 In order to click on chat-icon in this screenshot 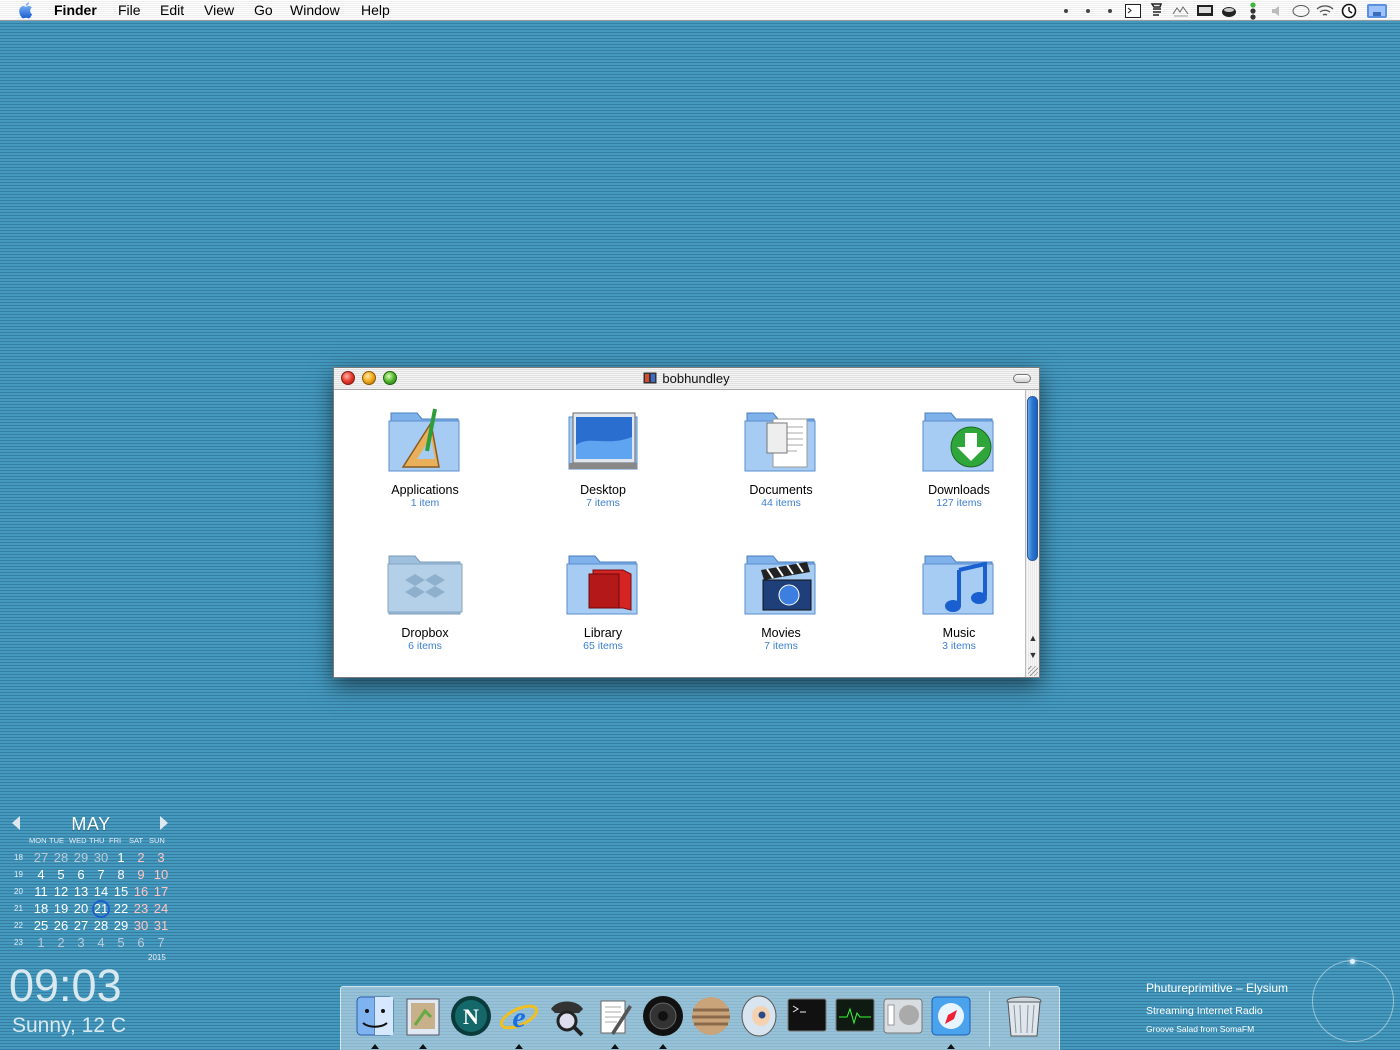, I will do `click(1301, 11)`.